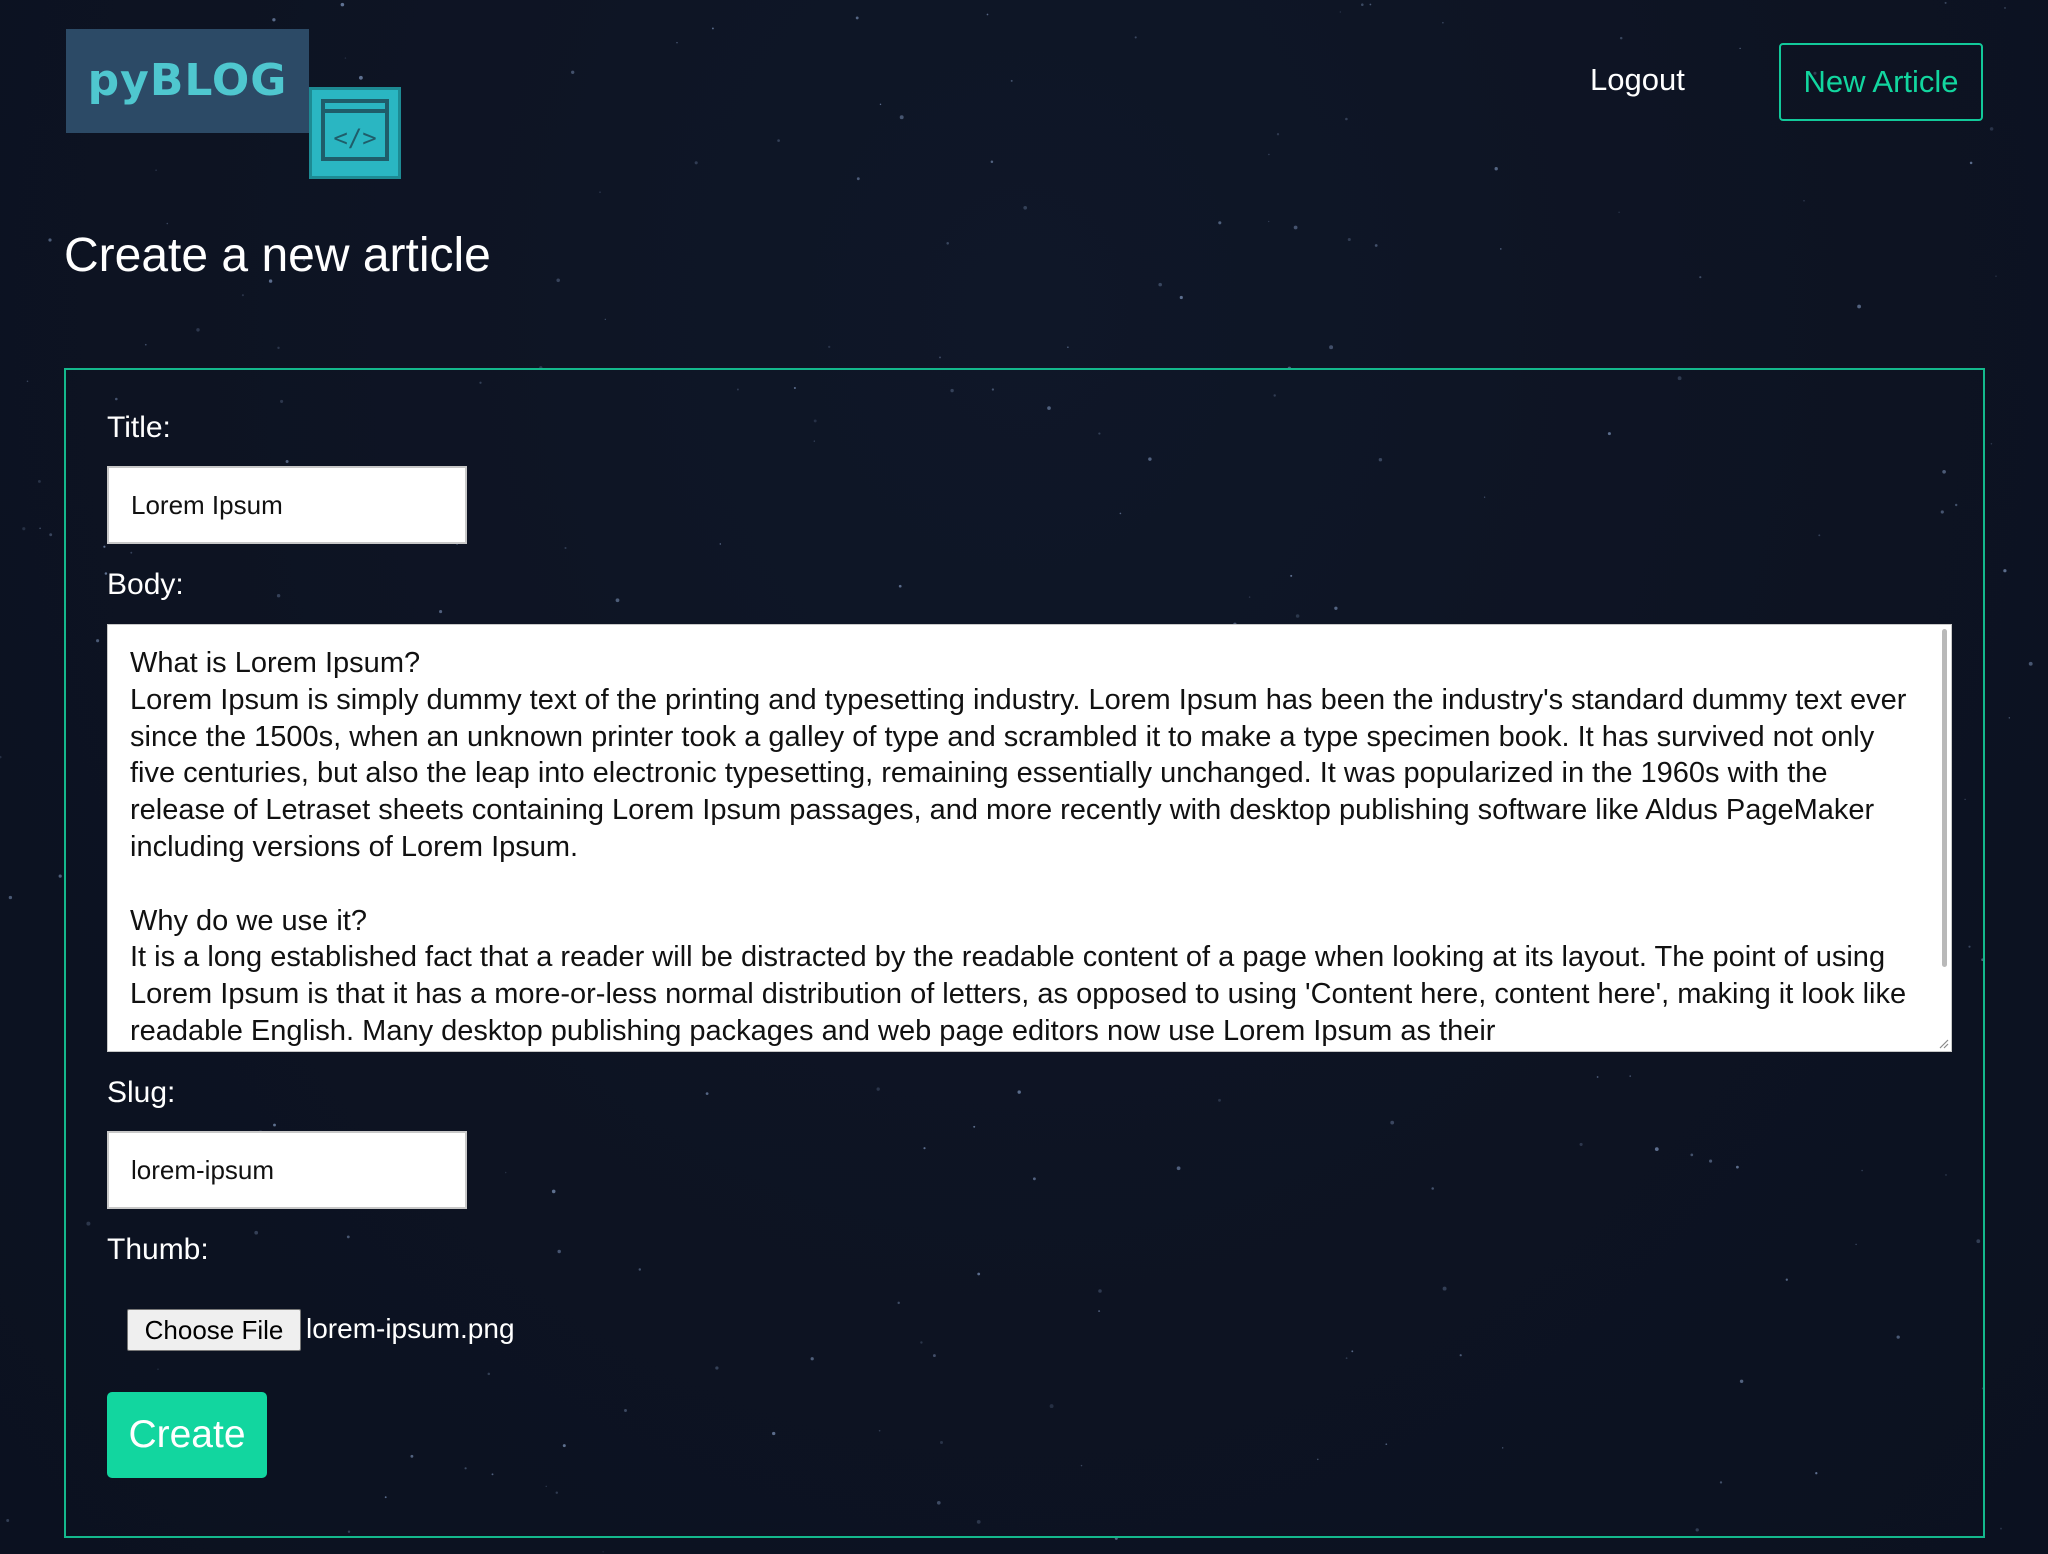 This screenshot has height=1554, width=2048. What do you see at coordinates (277, 255) in the screenshot?
I see `page-title: Create a new article` at bounding box center [277, 255].